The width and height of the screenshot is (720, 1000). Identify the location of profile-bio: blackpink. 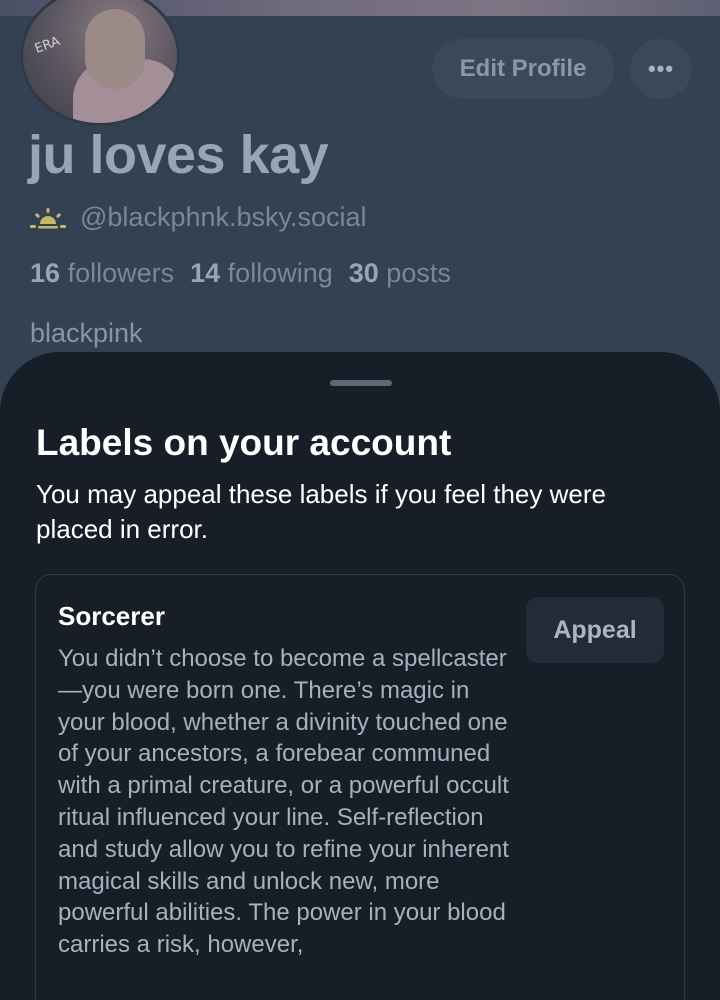
(86, 333).